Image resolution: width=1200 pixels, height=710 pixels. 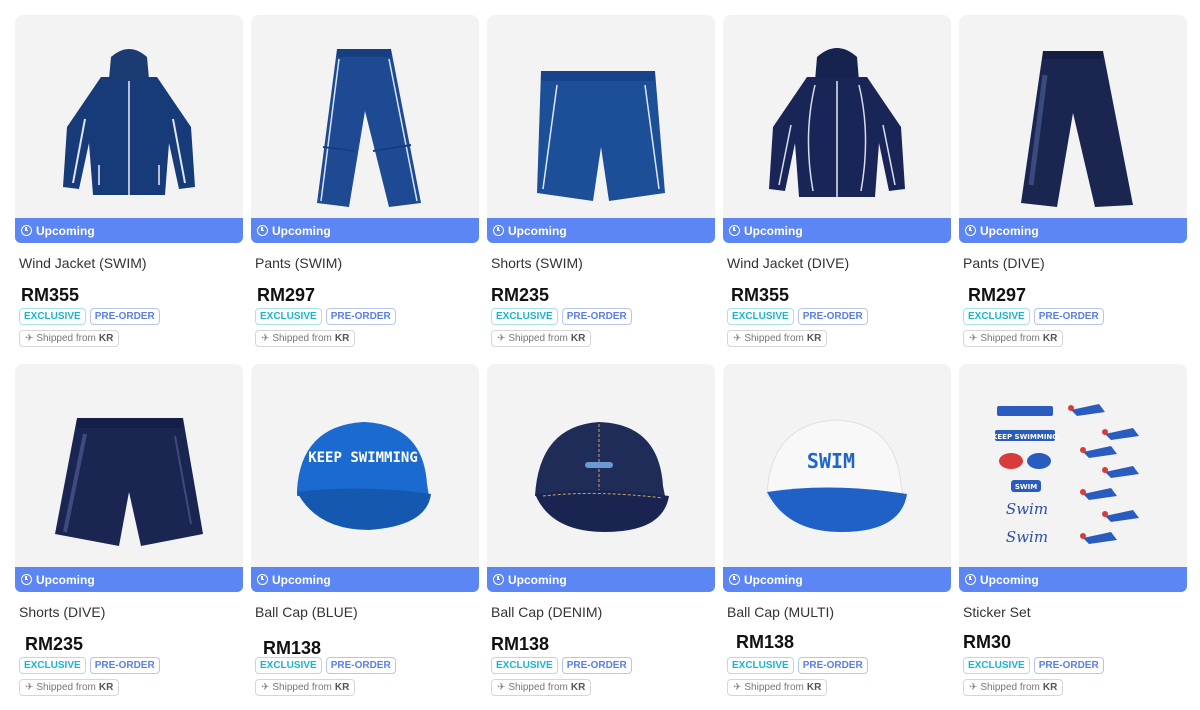 What do you see at coordinates (1025, 437) in the screenshot?
I see `sticker-keep-swimming: KEEP SWIMMING` at bounding box center [1025, 437].